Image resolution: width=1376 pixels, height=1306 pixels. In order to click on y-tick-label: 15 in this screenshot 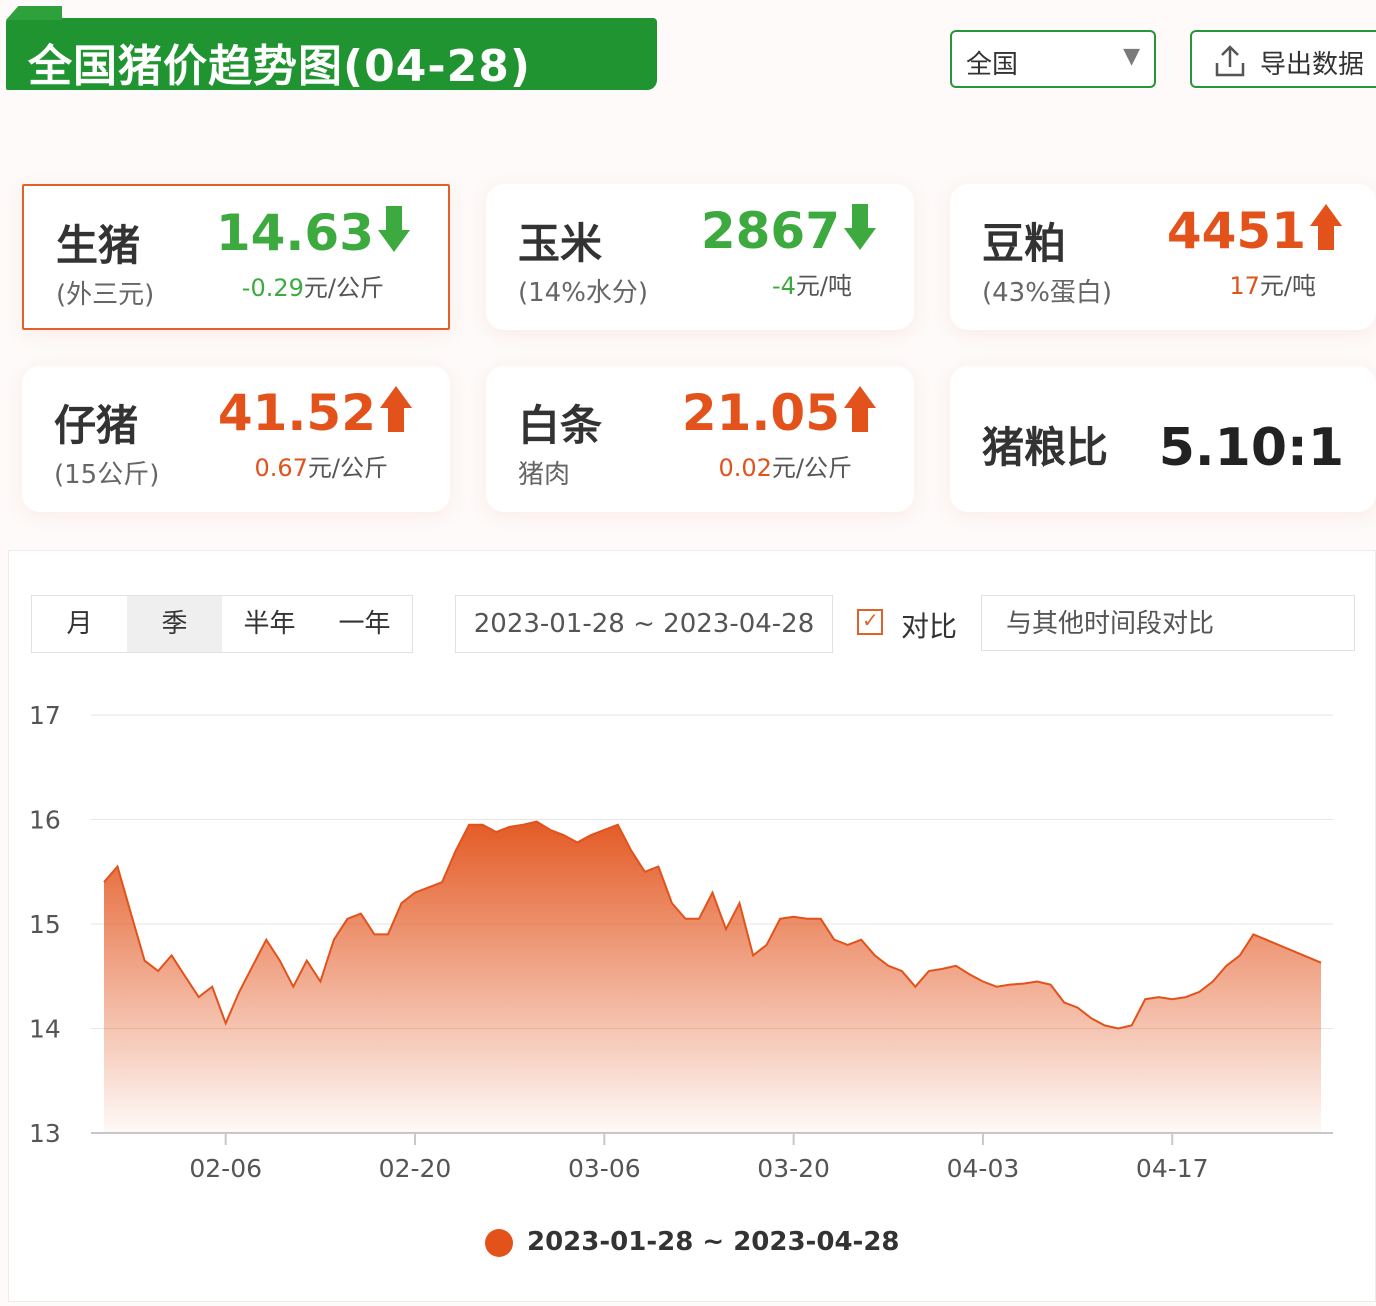, I will do `click(45, 924)`.